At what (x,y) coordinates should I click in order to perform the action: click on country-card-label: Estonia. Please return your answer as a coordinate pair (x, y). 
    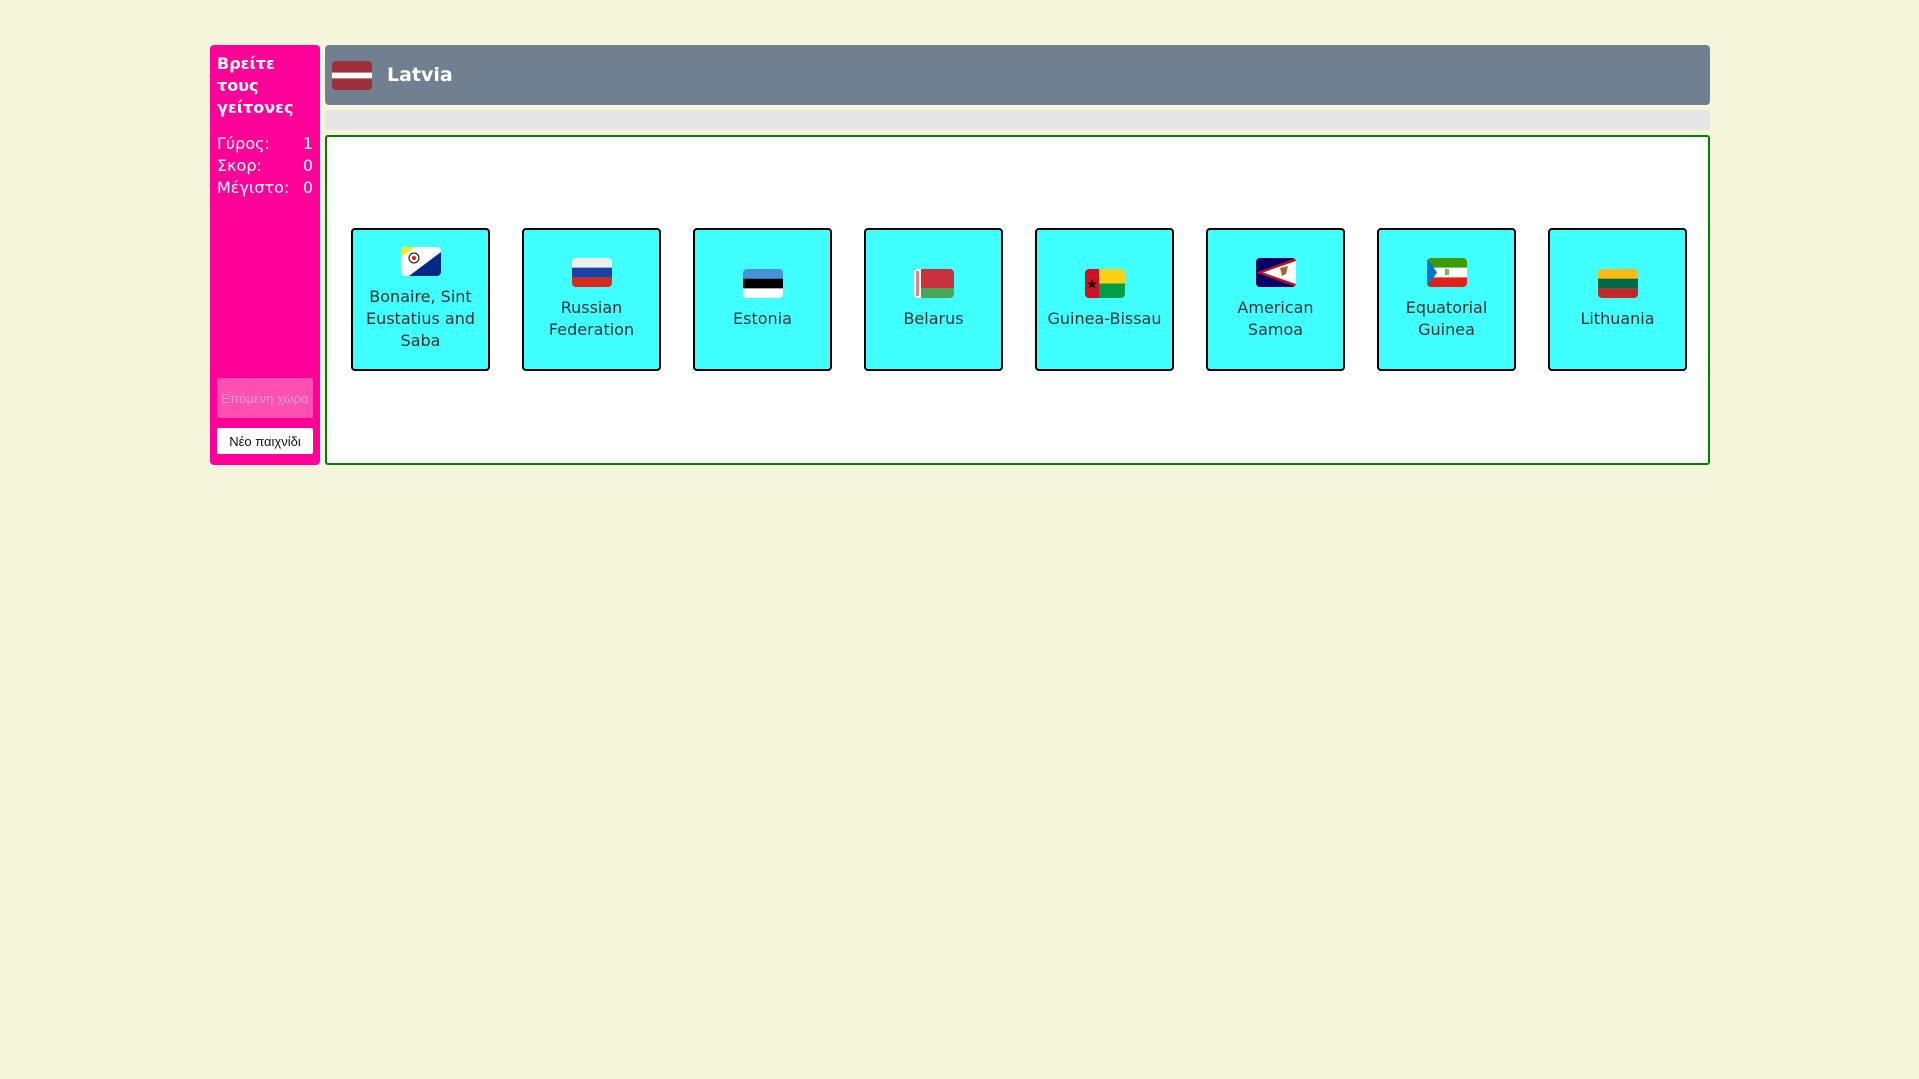
    Looking at the image, I should click on (762, 318).